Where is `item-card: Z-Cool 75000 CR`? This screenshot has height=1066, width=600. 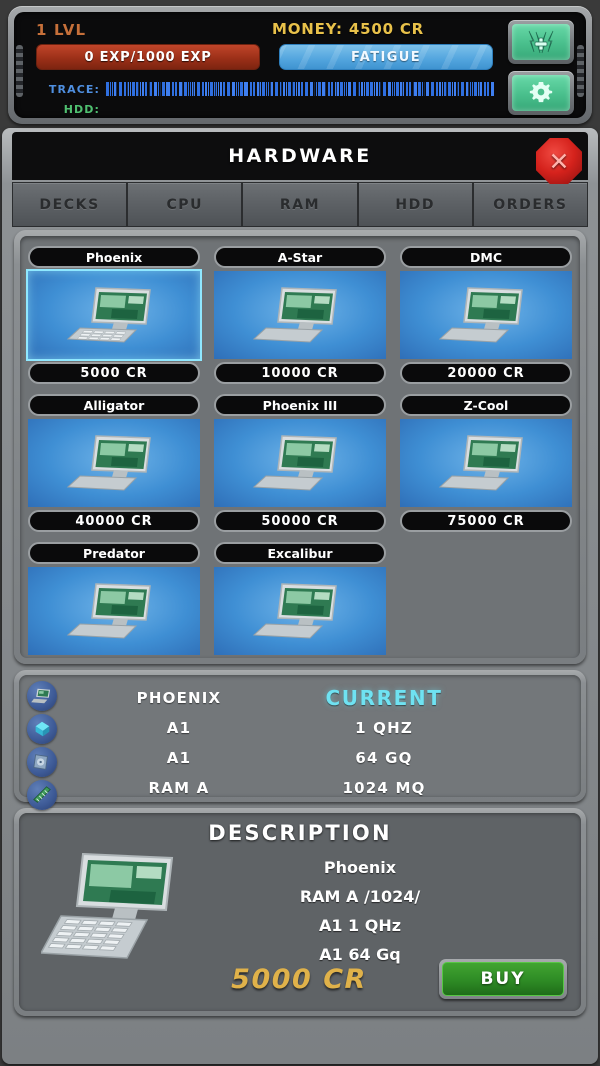 item-card: Z-Cool 75000 CR is located at coordinates (486, 463).